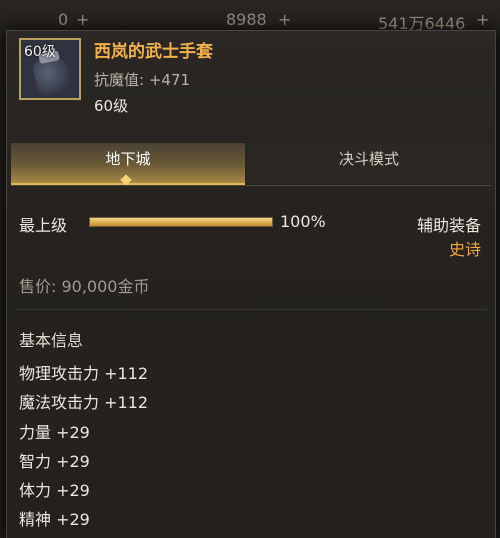 The image size is (500, 538). I want to click on stat-magic-attack: 魔法攻击力 +112, so click(84, 403).